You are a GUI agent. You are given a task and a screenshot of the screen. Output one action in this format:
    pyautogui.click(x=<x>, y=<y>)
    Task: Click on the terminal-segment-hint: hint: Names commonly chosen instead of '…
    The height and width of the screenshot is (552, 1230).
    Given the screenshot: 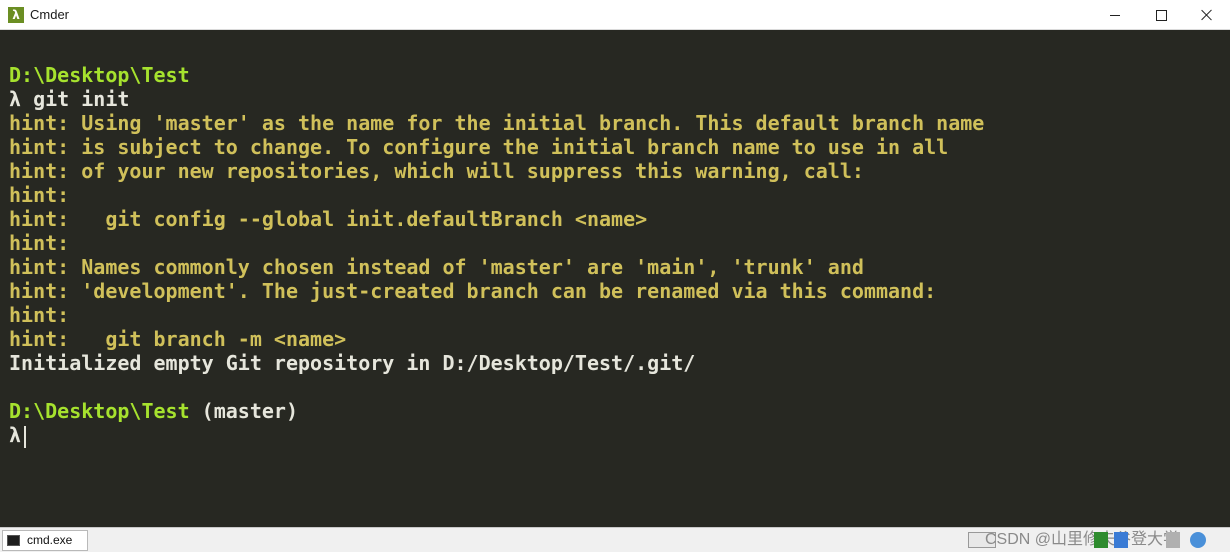 What is the action you would take?
    pyautogui.click(x=436, y=267)
    